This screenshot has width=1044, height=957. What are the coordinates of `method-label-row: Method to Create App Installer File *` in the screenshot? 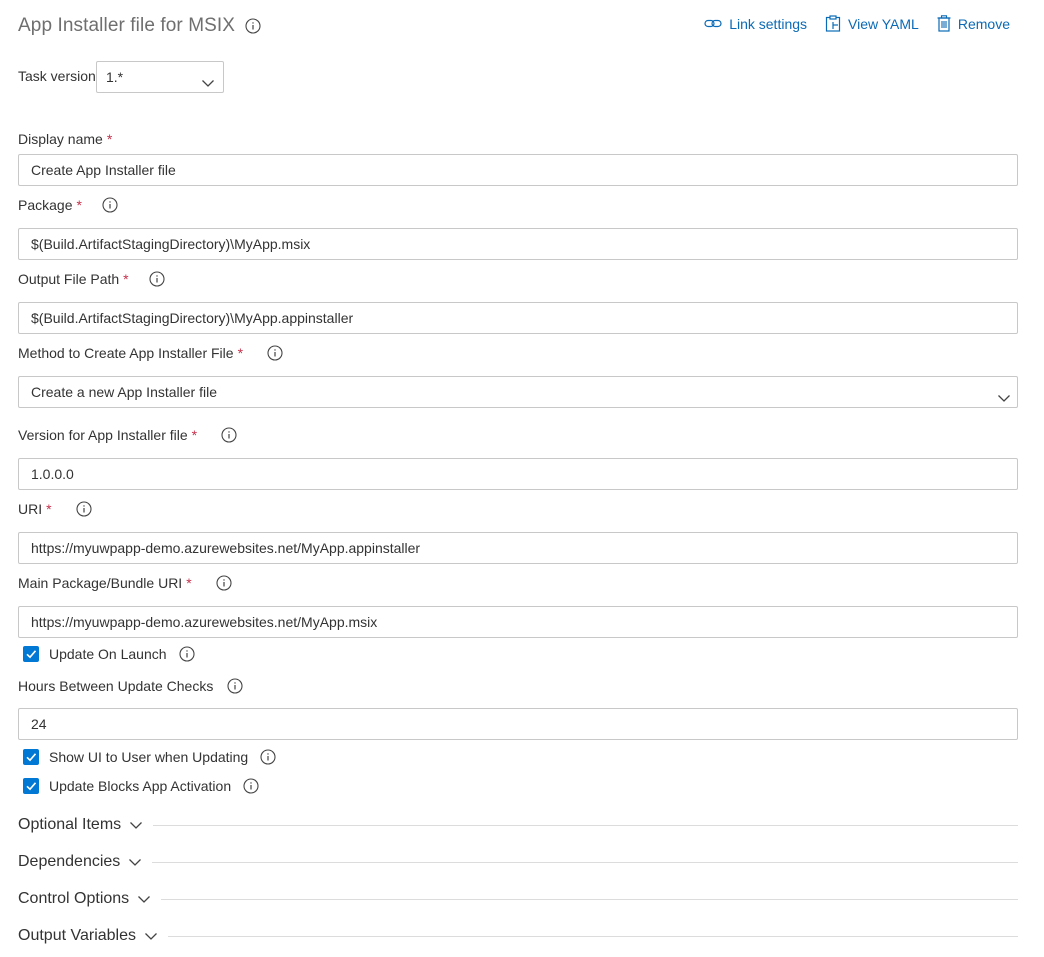 It's located at (150, 353).